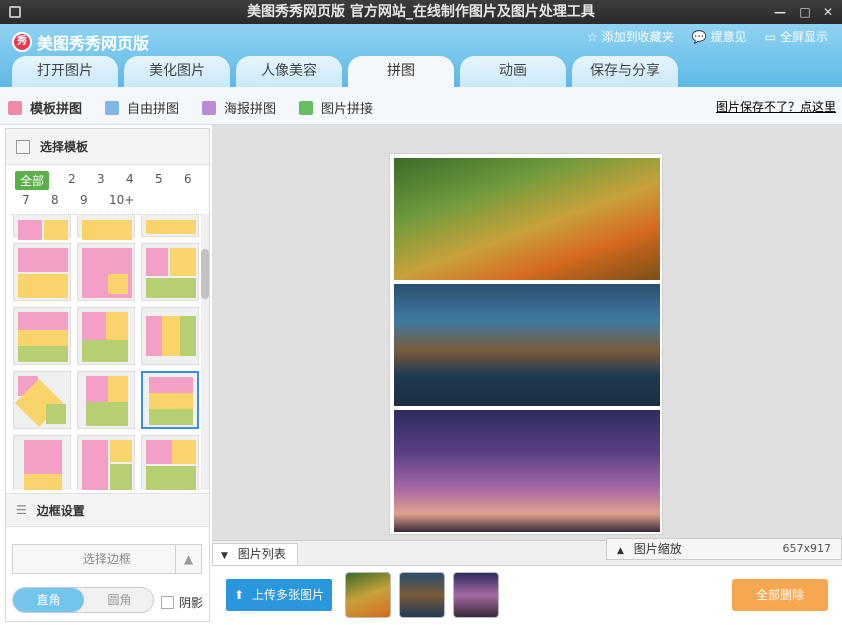 Image resolution: width=842 pixels, height=625 pixels. I want to click on template-layout-icon, so click(23, 146).